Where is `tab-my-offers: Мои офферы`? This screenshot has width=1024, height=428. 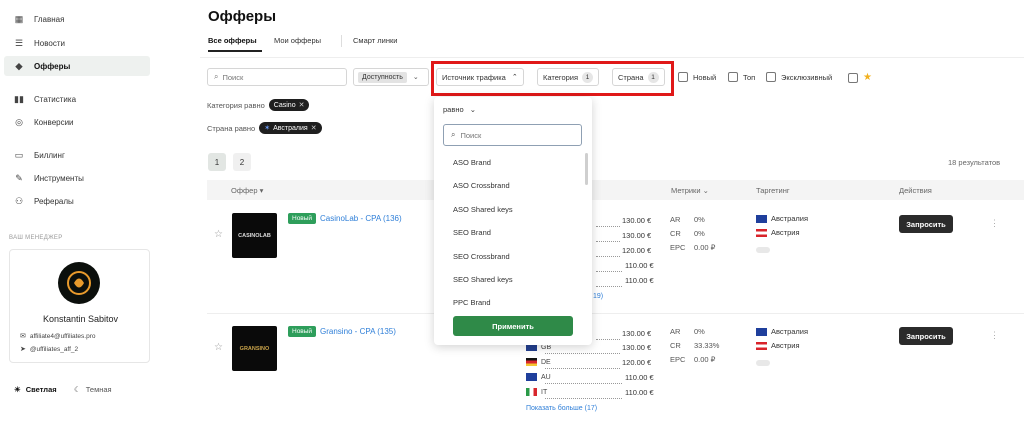 tab-my-offers: Мои офферы is located at coordinates (297, 40).